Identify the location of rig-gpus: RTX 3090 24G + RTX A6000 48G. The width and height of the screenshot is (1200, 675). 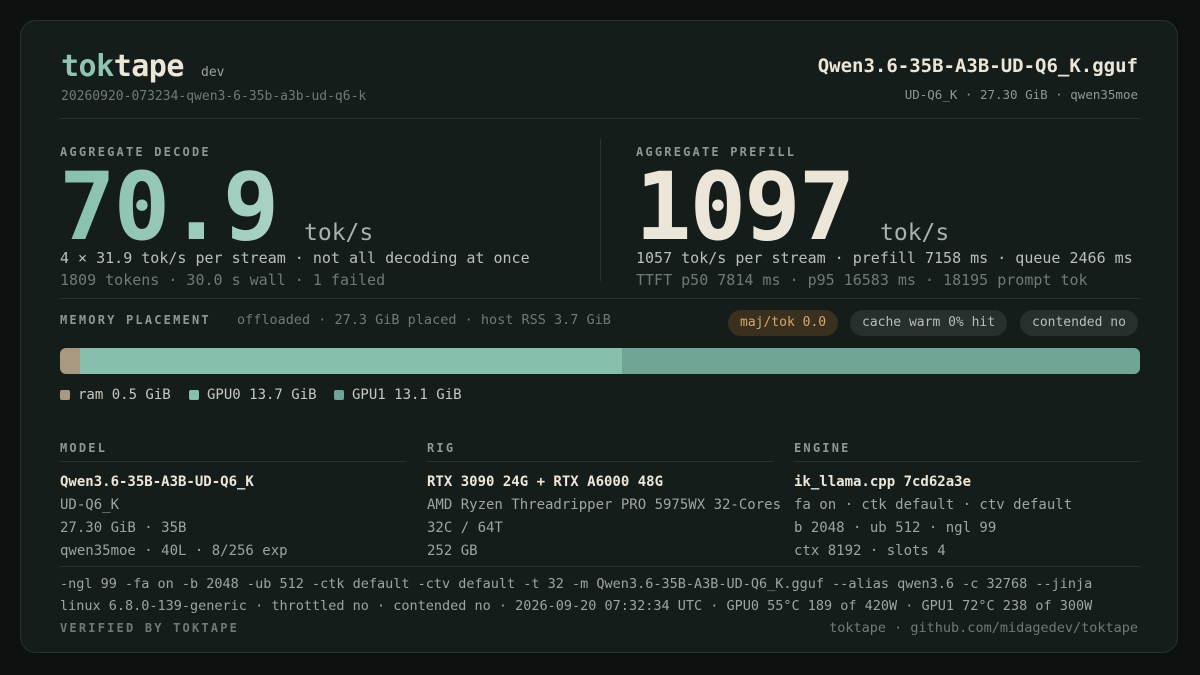
(545, 482).